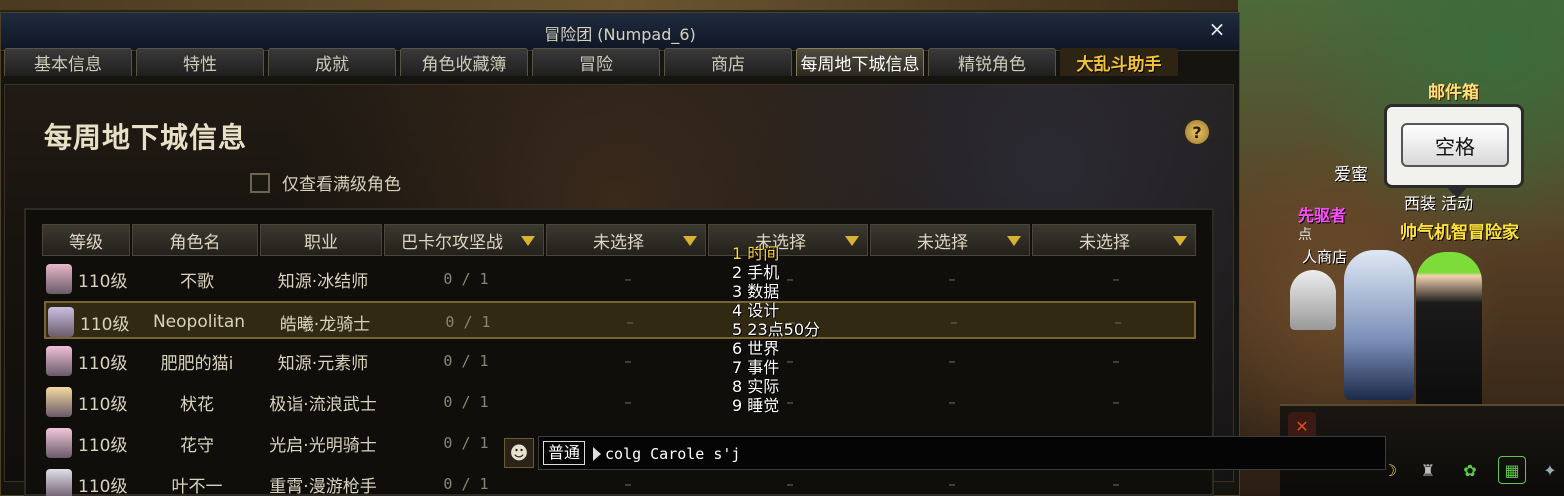  I want to click on sprout-icon: ✿, so click(1470, 470).